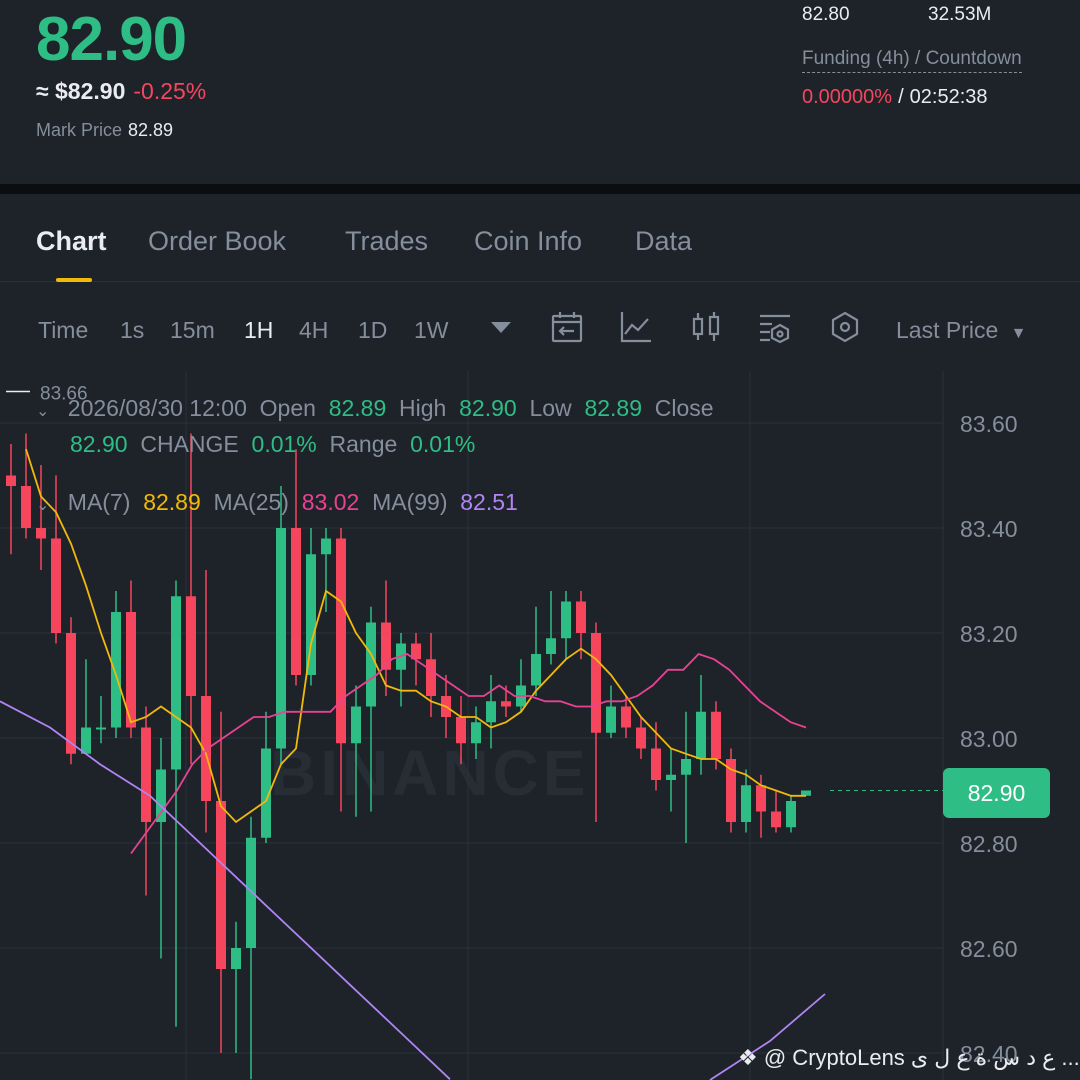  Describe the element at coordinates (63, 330) in the screenshot. I see `interval-time: Time` at that location.